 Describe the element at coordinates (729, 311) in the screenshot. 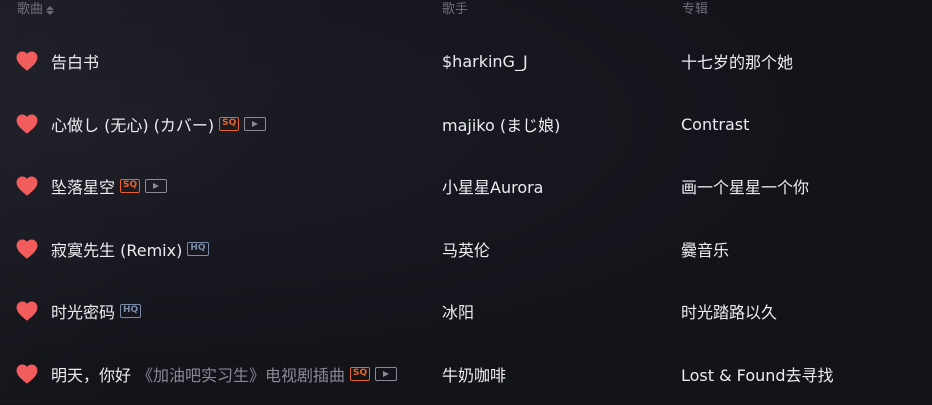

I see `song-album: 时光踏路以久` at that location.